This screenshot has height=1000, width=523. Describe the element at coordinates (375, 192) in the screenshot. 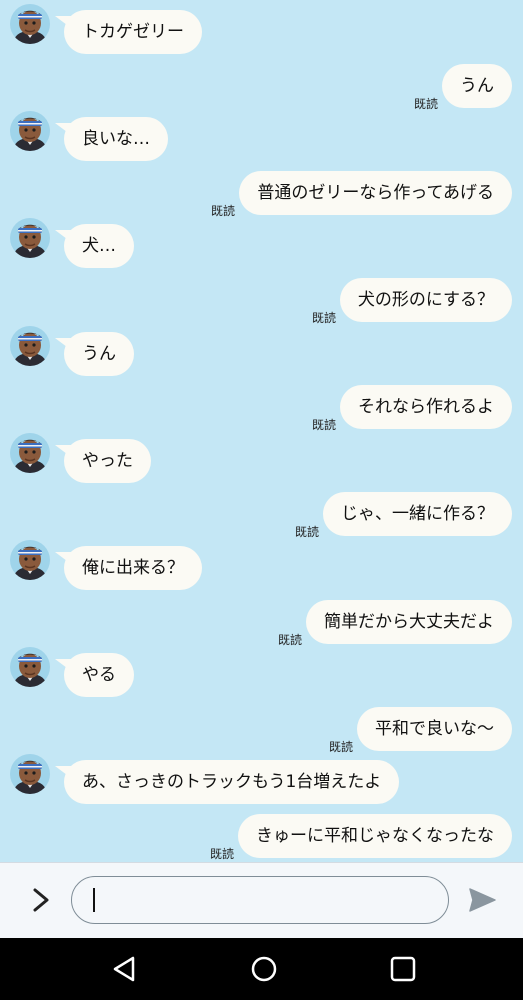

I see `message-bubble: 普通のゼリーなら作ってあげる` at that location.